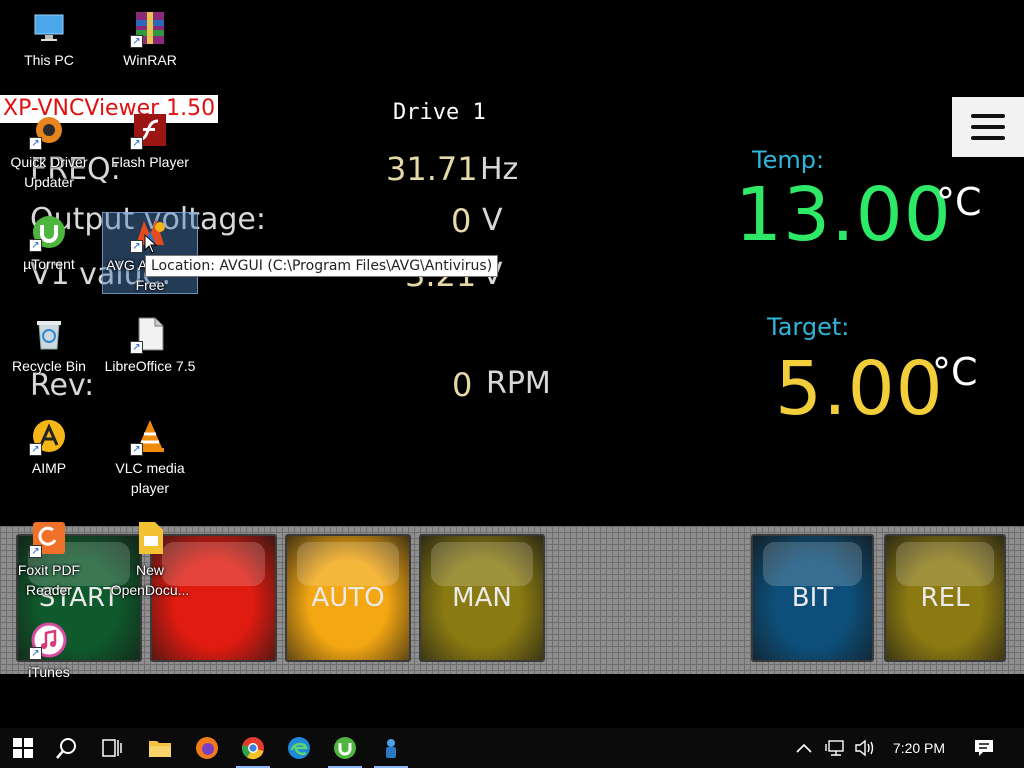 Image resolution: width=1024 pixels, height=768 pixels. I want to click on desktop-icon-label: Foxit PDF Reader, so click(49, 580).